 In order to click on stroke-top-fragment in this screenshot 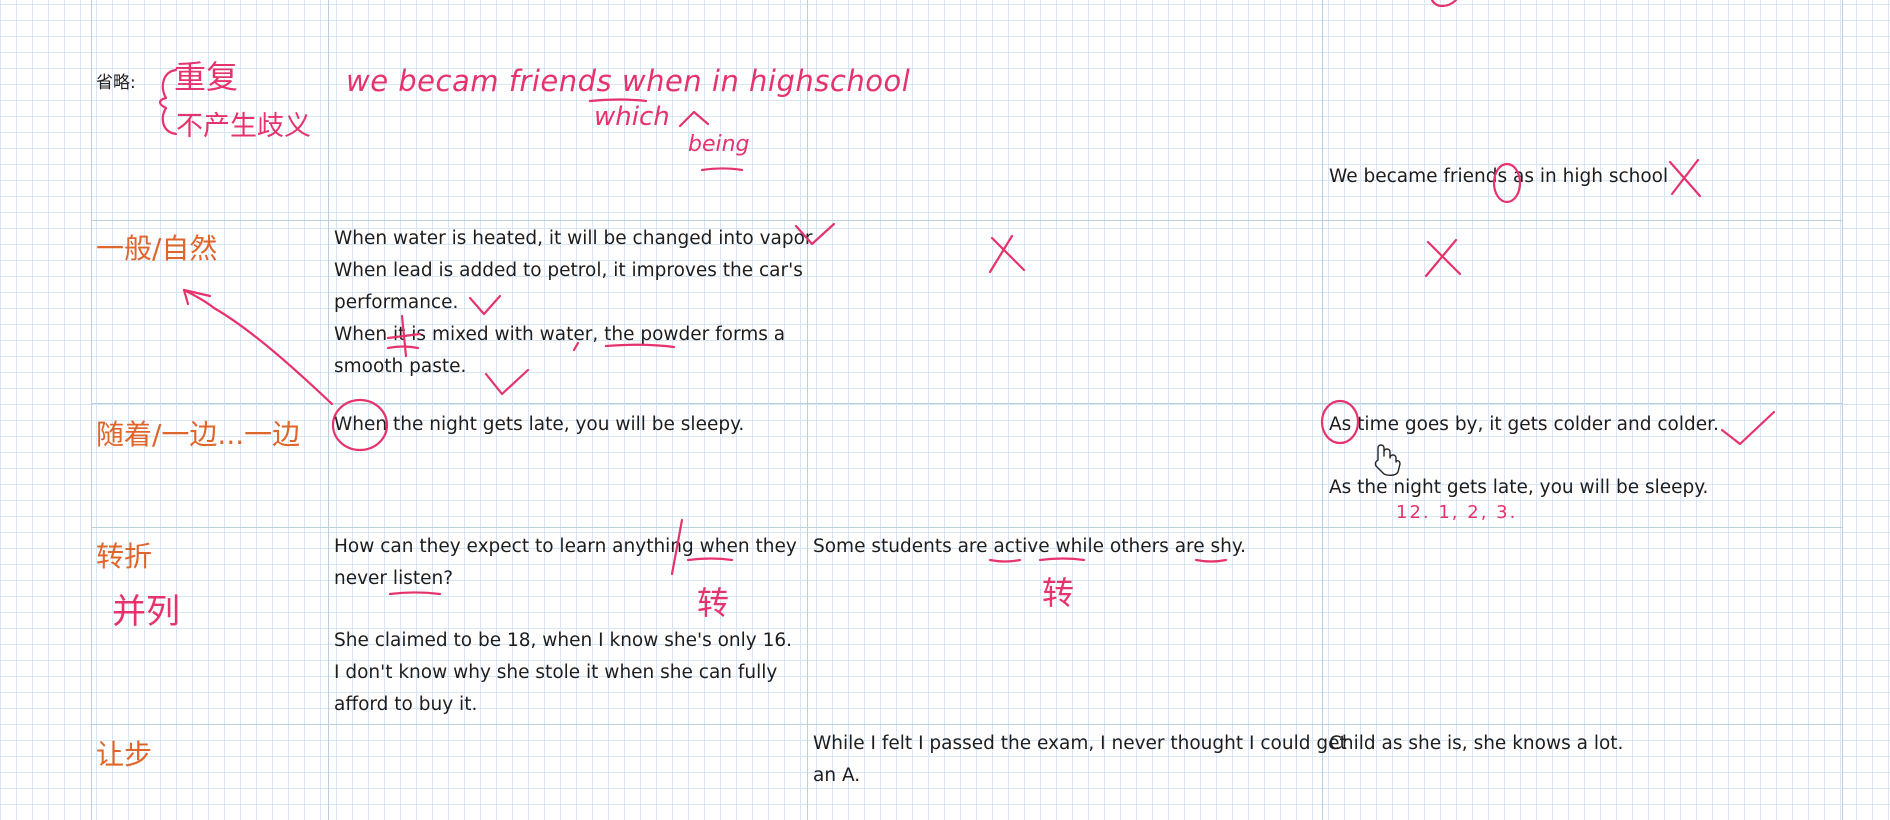, I will do `click(1444, 4)`.